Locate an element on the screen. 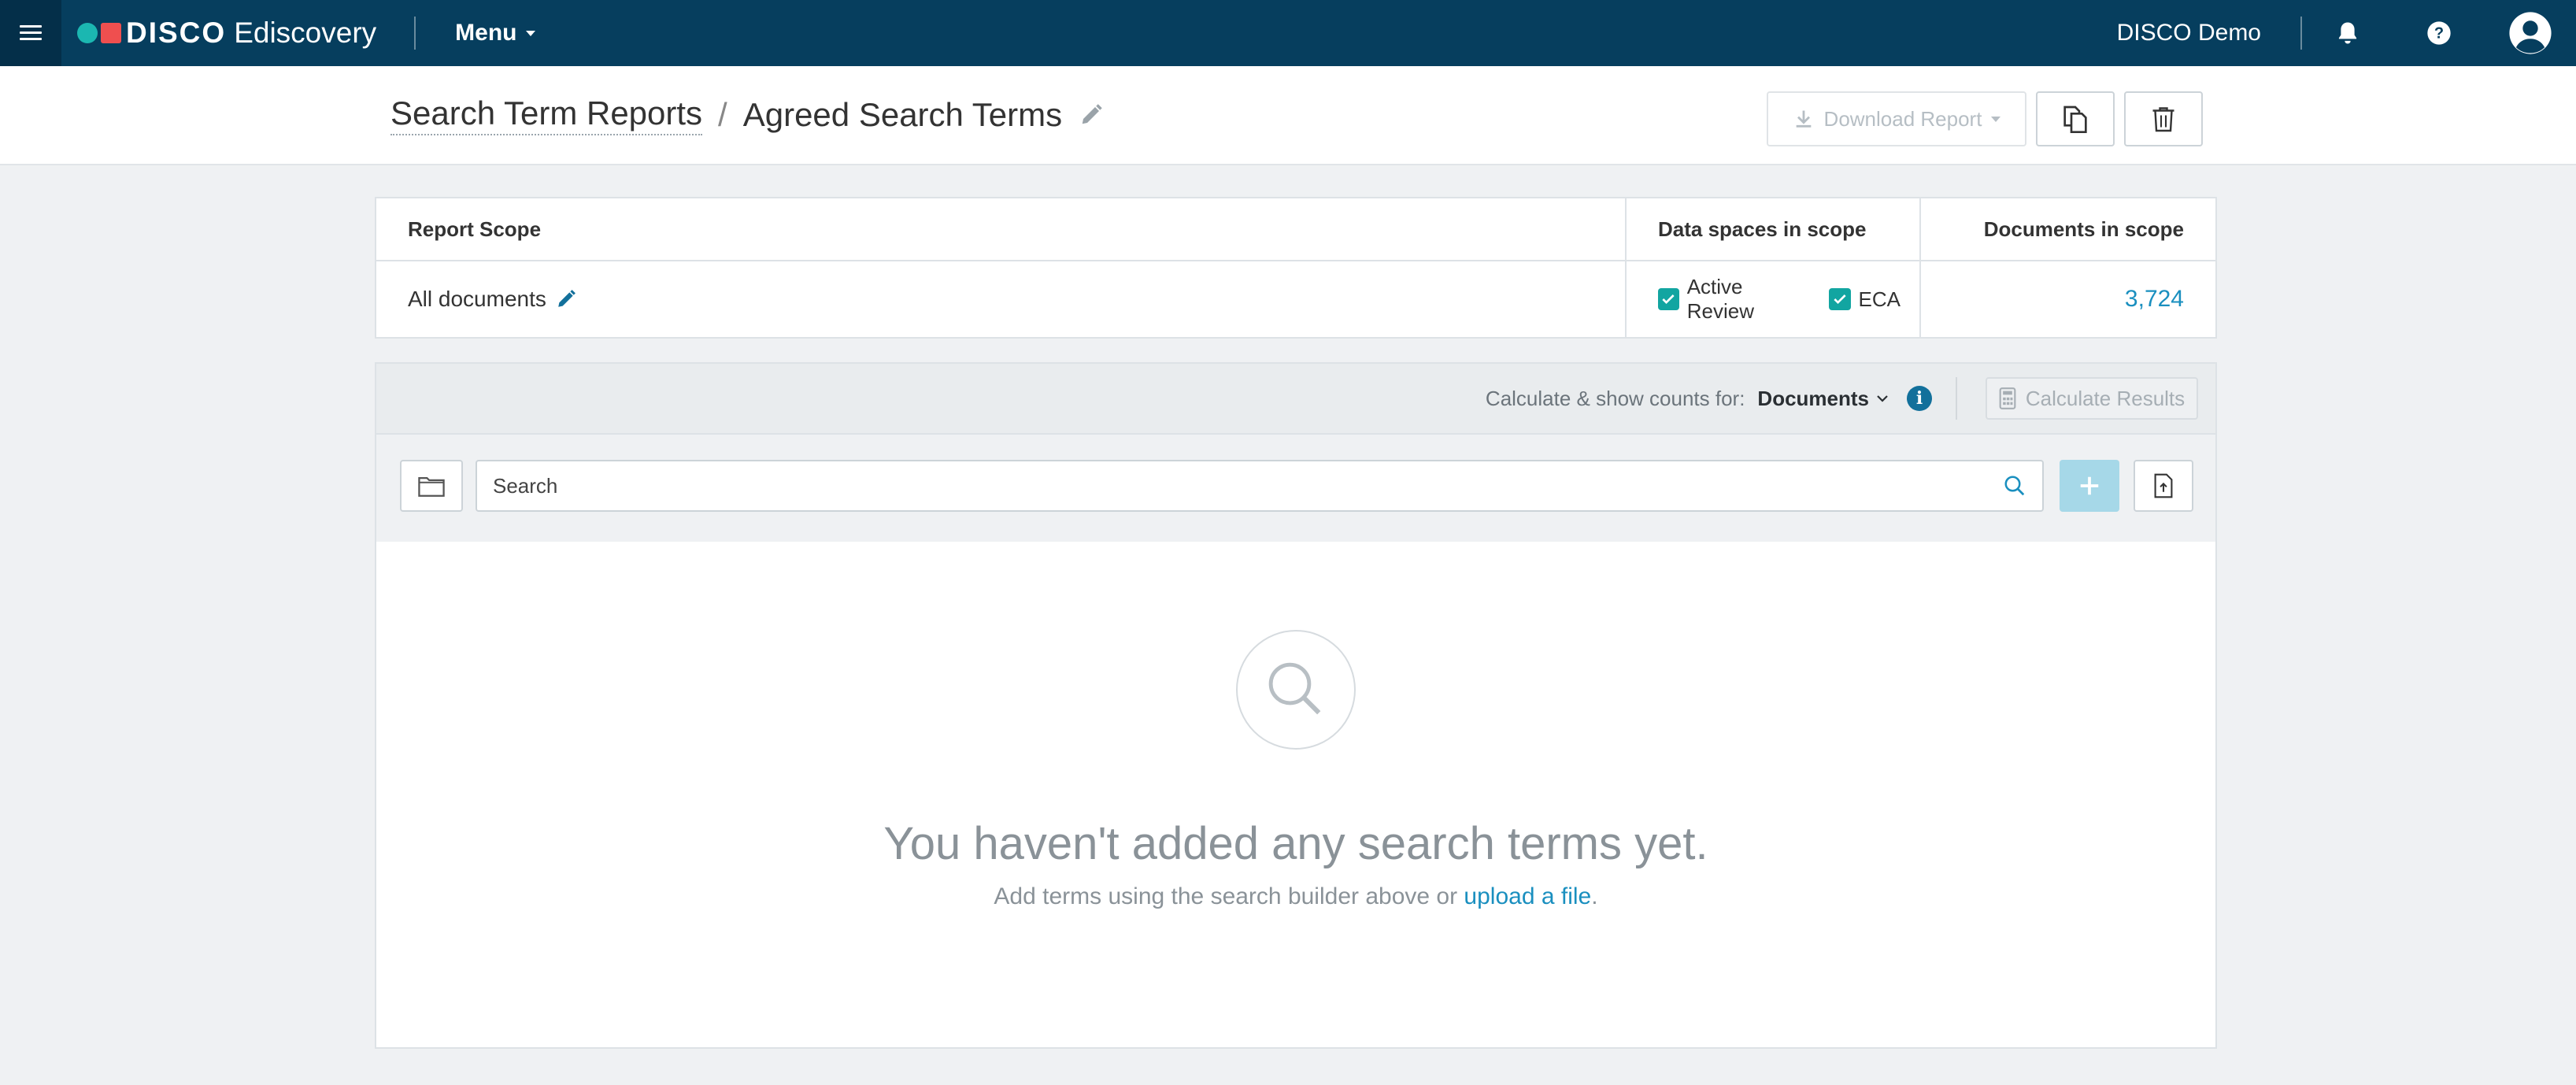 This screenshot has height=1085, width=2576. plus-icon is located at coordinates (2089, 485).